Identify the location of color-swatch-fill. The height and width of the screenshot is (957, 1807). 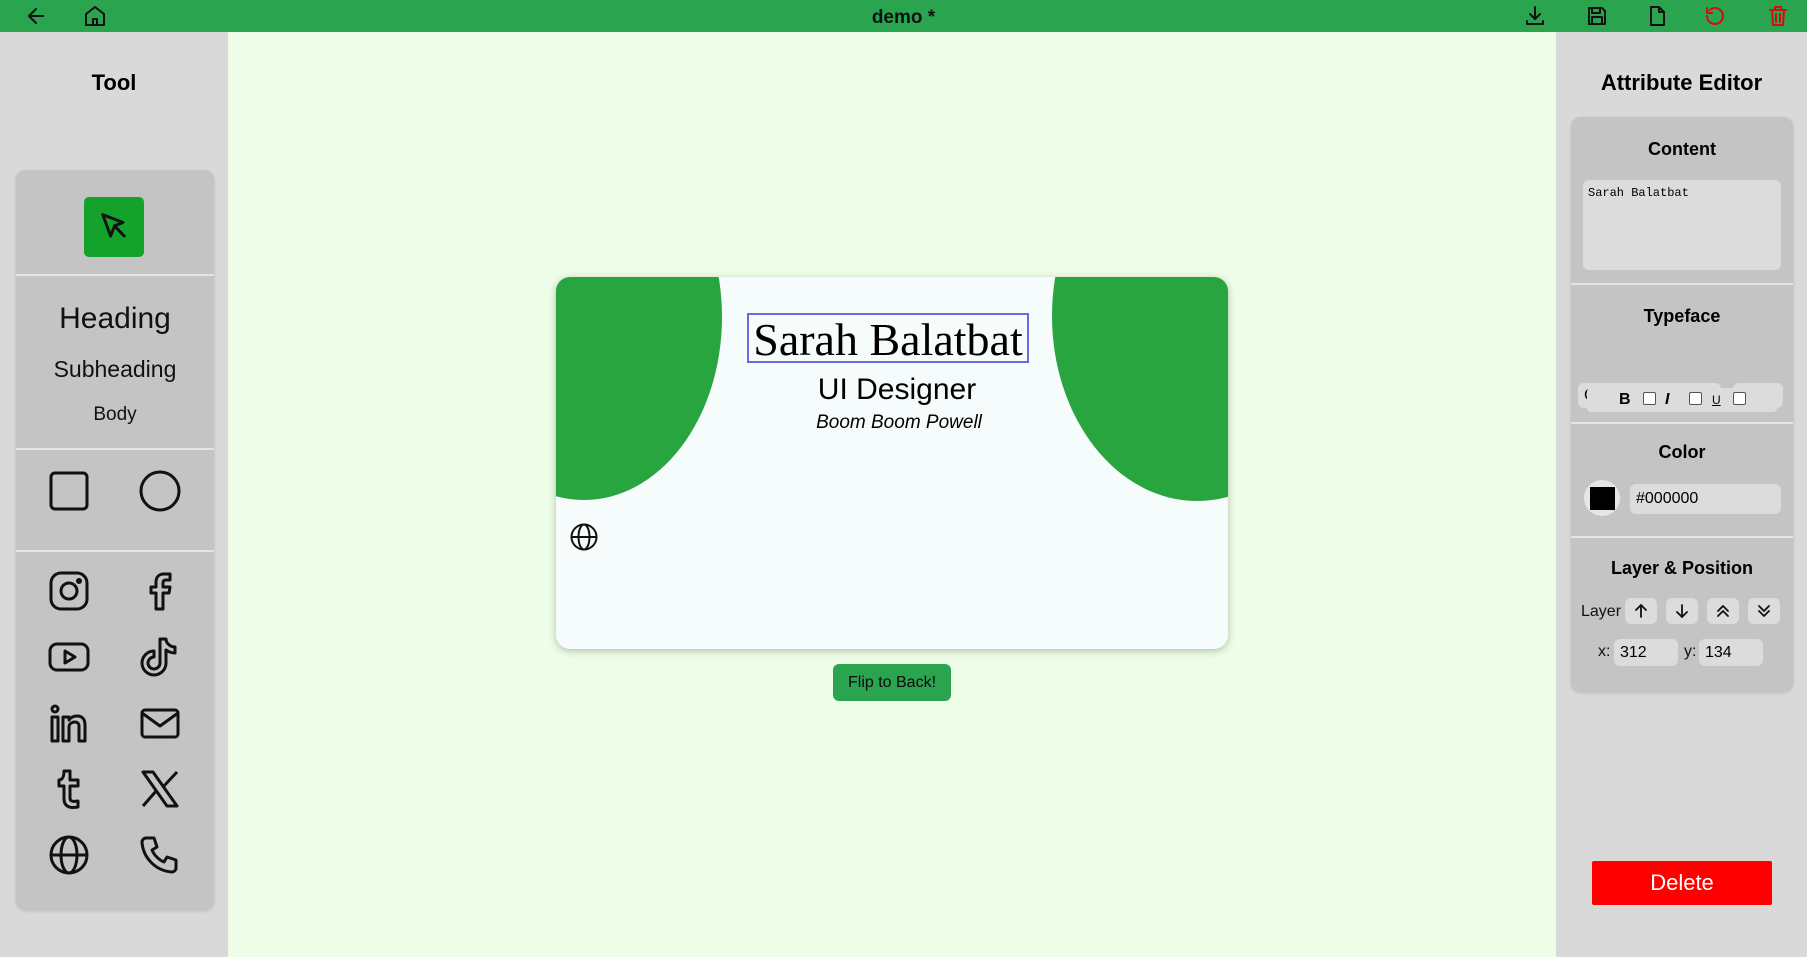
(1602, 498).